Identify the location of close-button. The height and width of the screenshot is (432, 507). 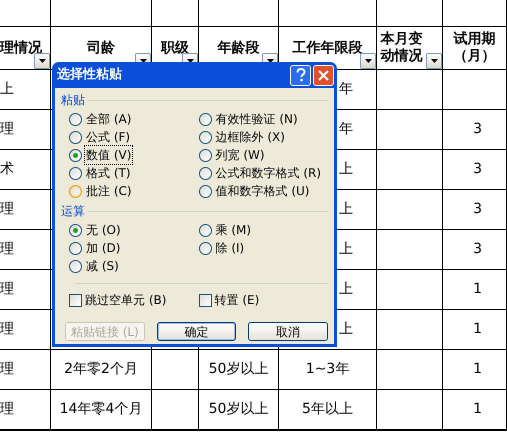
(323, 75).